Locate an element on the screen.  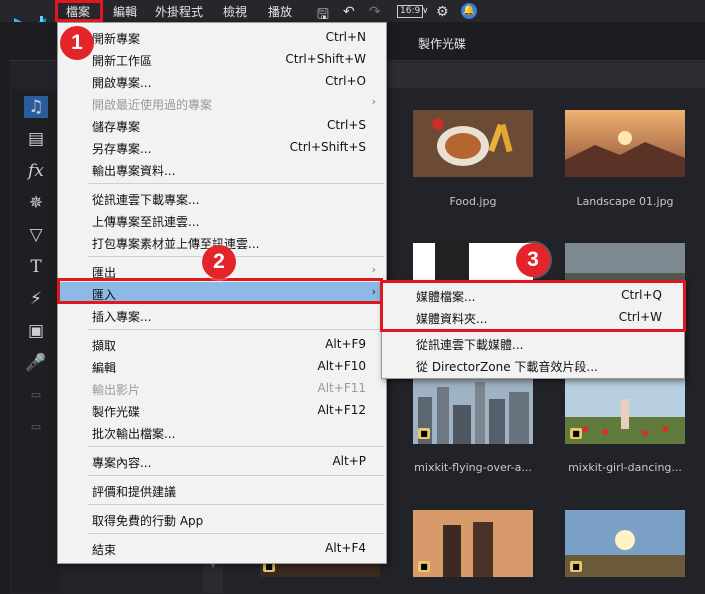
menu-item-recent-projects: 開啟最近使用過的專案 › is located at coordinates (222, 103).